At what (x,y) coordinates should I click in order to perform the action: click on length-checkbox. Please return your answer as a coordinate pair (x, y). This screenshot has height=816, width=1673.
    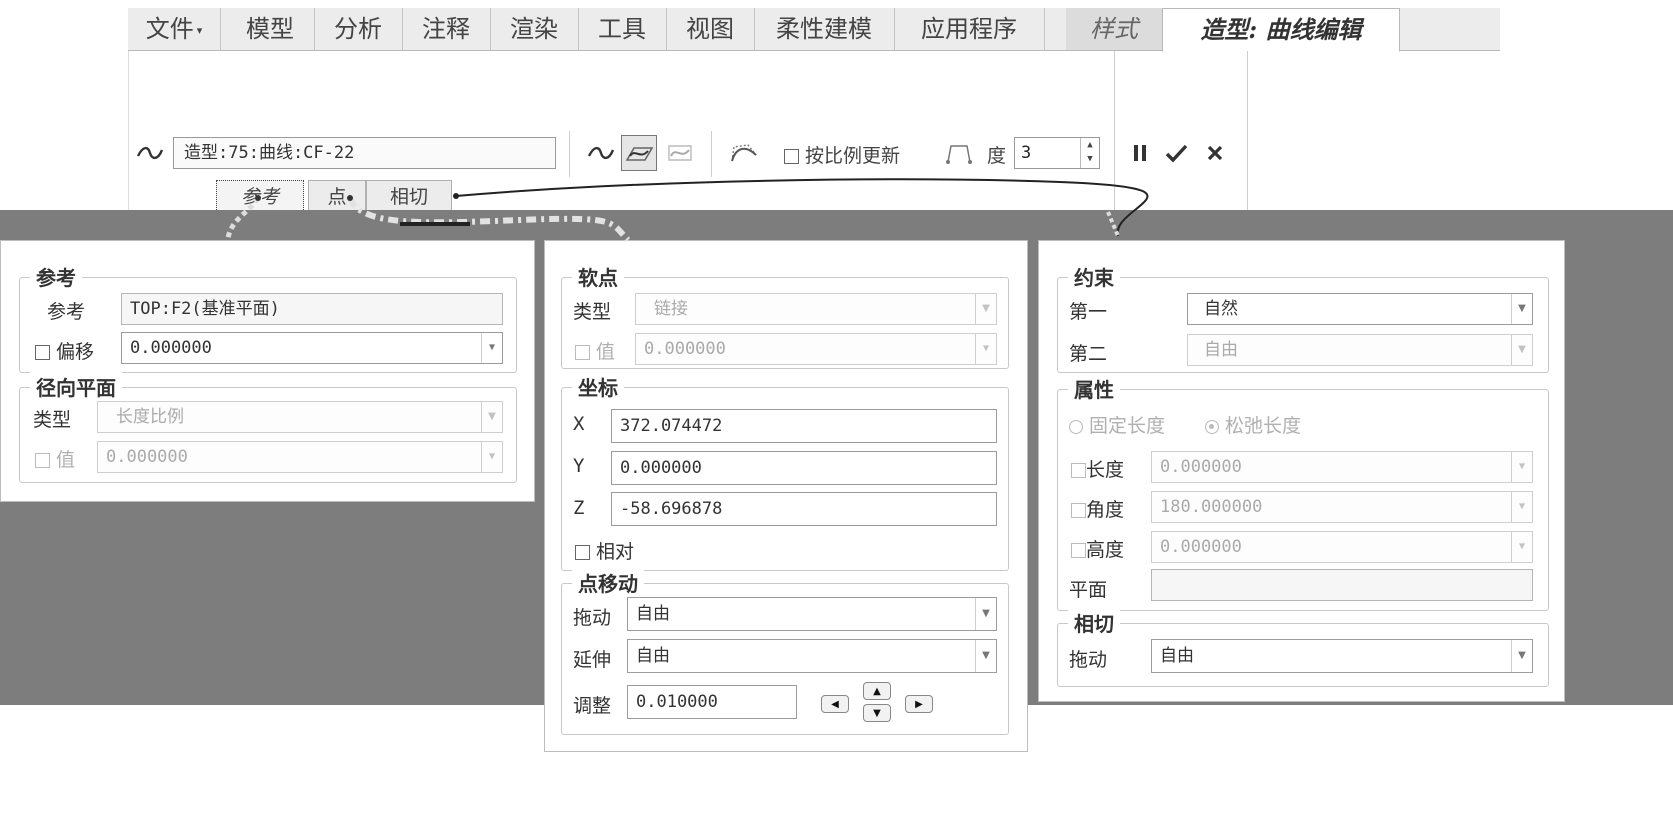
    Looking at the image, I should click on (1078, 470).